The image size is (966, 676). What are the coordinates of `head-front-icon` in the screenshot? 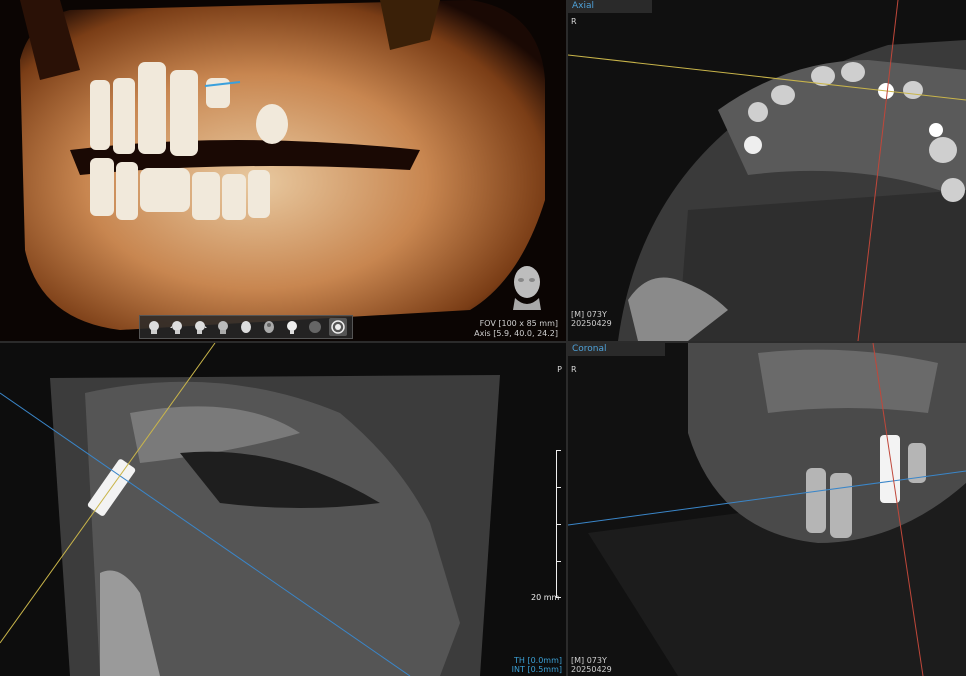 It's located at (154, 327).